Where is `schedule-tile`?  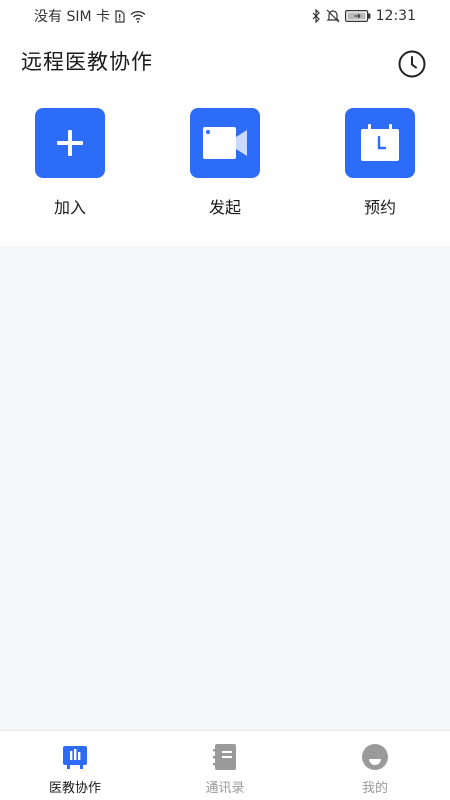 schedule-tile is located at coordinates (380, 143).